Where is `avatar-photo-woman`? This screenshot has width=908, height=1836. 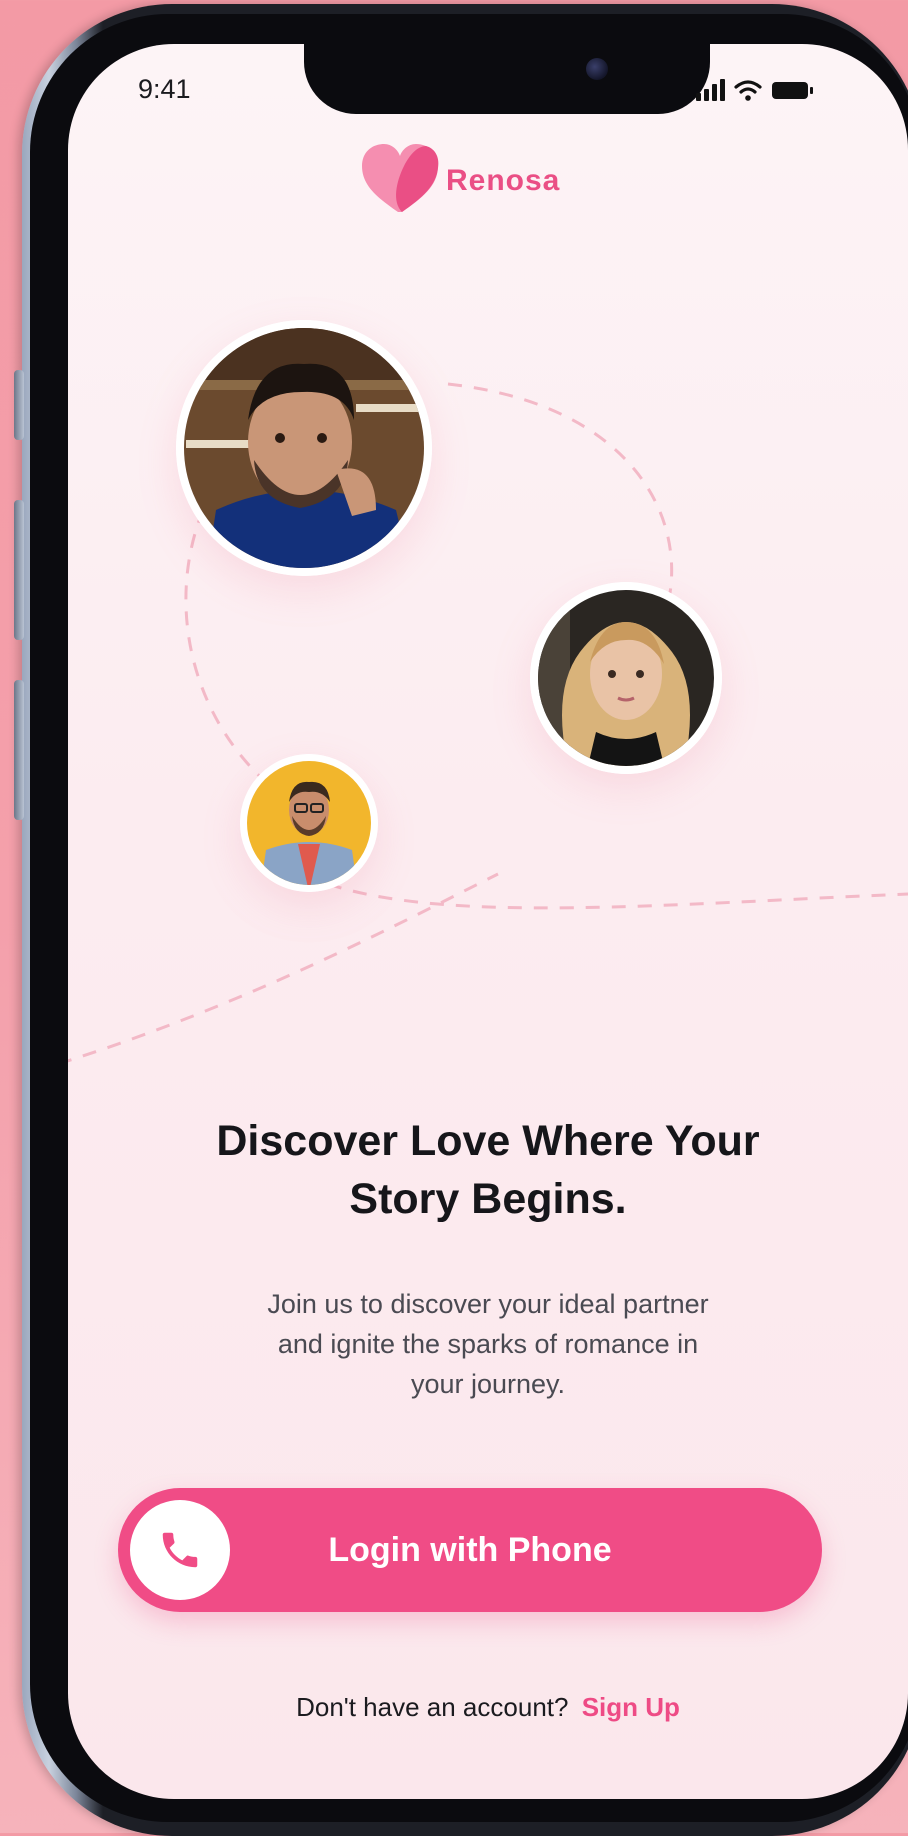 avatar-photo-woman is located at coordinates (626, 678).